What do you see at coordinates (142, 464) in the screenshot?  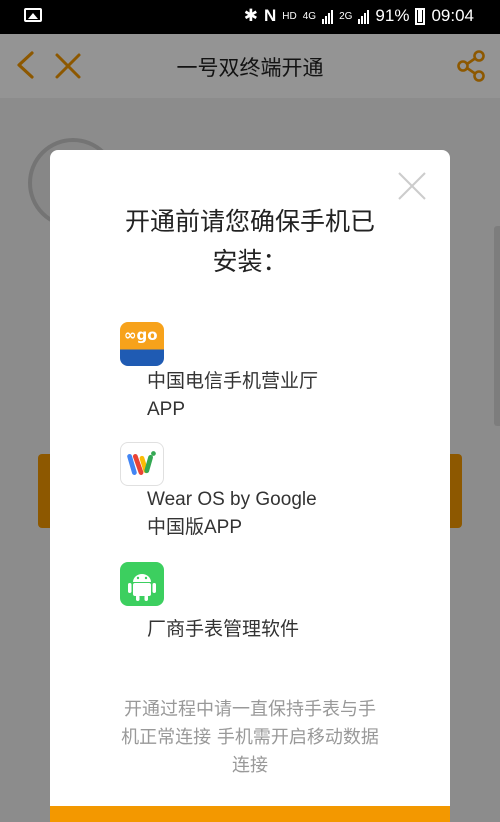 I see `wear-os-icon` at bounding box center [142, 464].